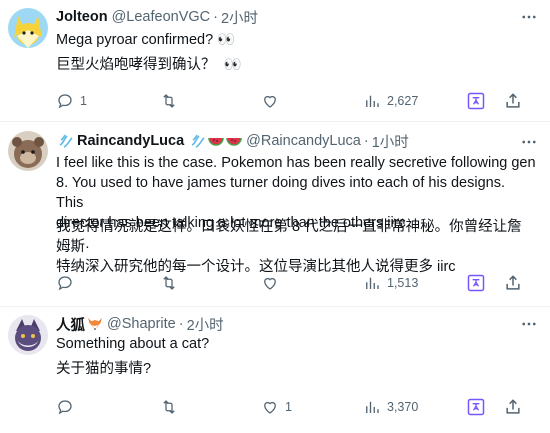 This screenshot has width=550, height=433. What do you see at coordinates (82, 17) in the screenshot?
I see `author-name: Jolteon` at bounding box center [82, 17].